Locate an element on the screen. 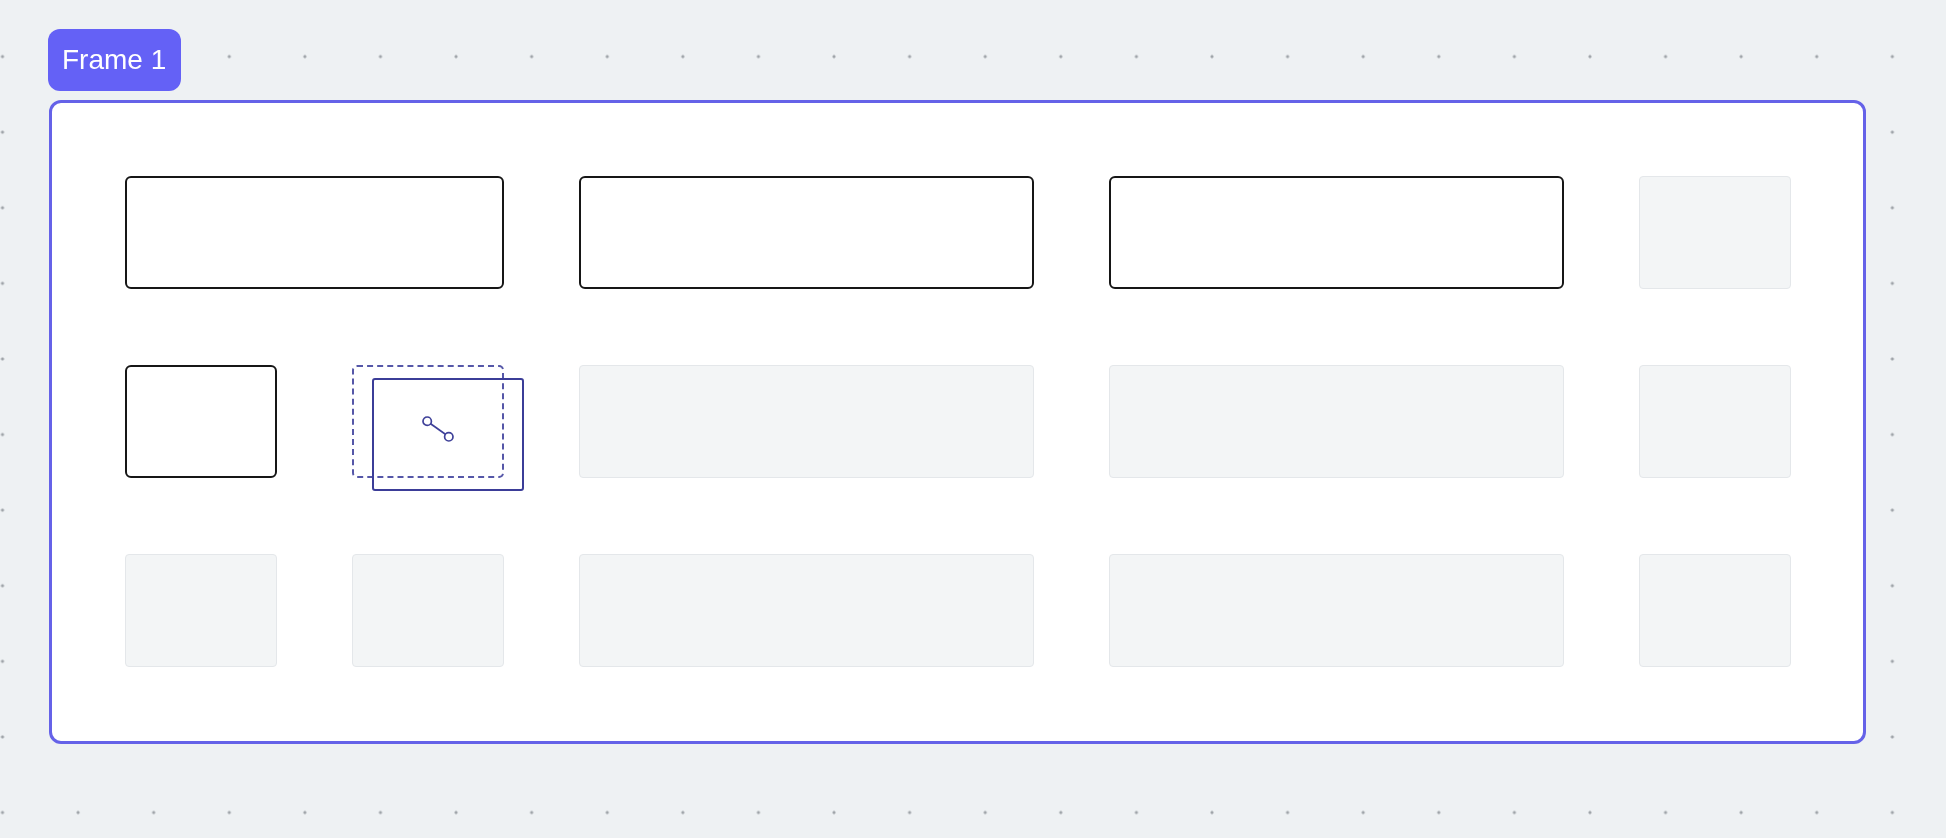 The width and height of the screenshot is (1946, 838). frame-label: Frame 1 is located at coordinates (115, 60).